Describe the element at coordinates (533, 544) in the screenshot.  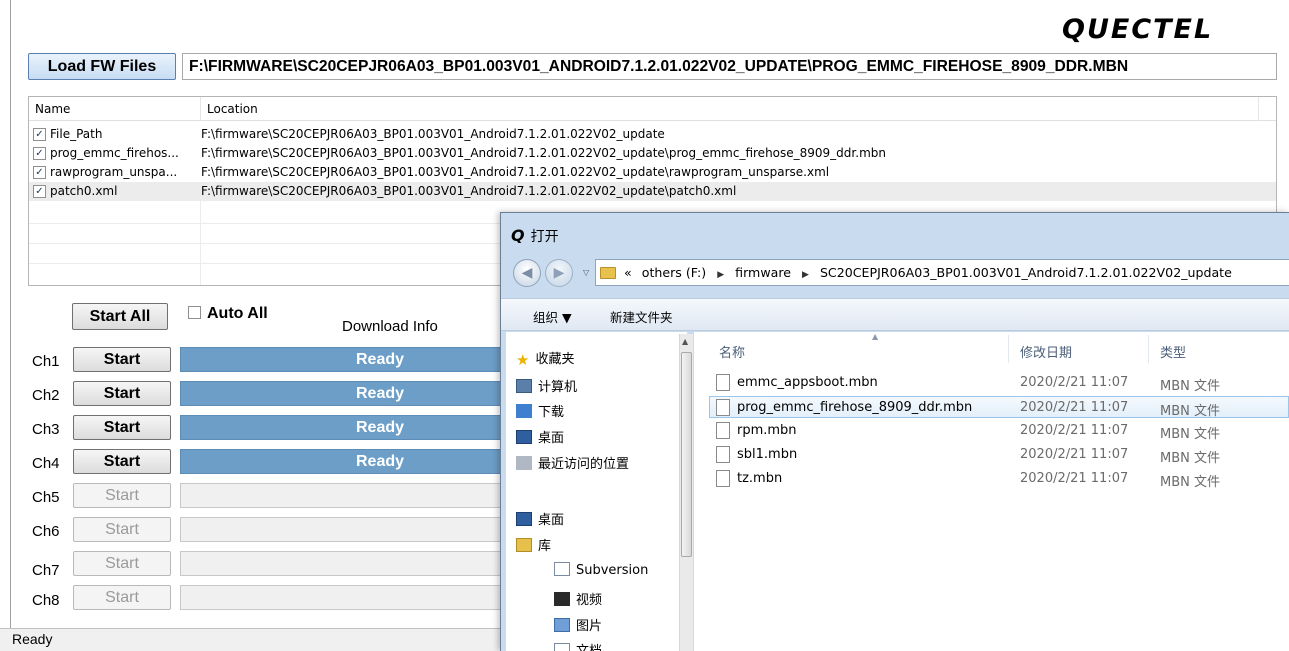
I see `nav-item-libraries: 库` at that location.